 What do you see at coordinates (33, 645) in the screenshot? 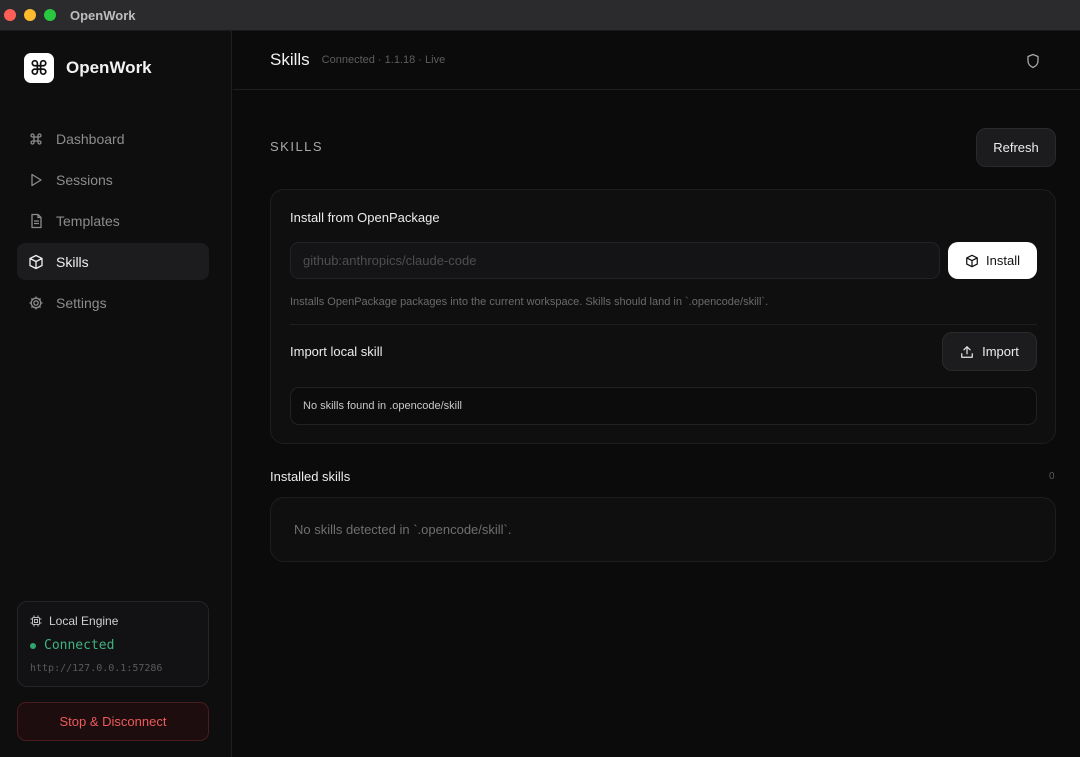
I see `status-dot` at bounding box center [33, 645].